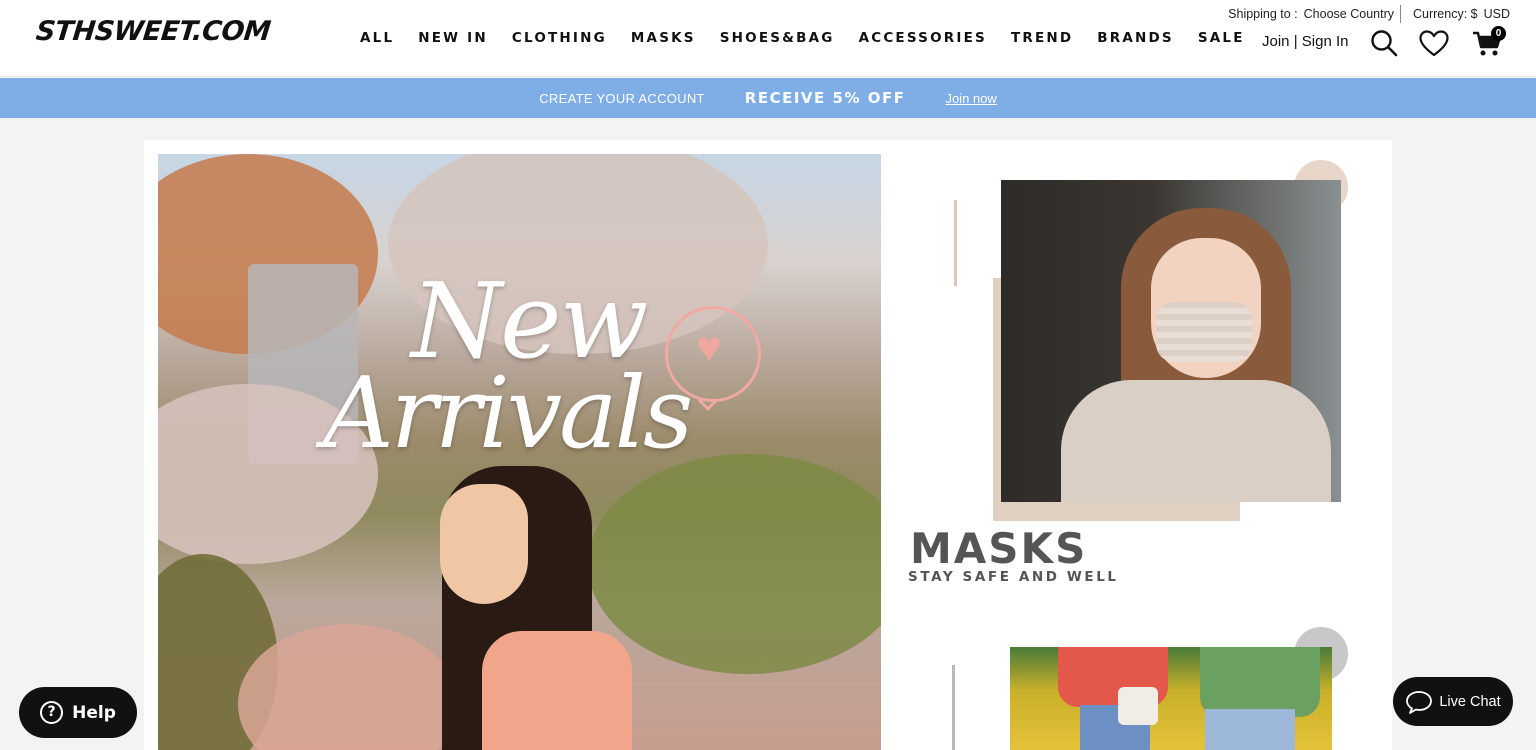  I want to click on crossbody-bag, so click(1138, 706).